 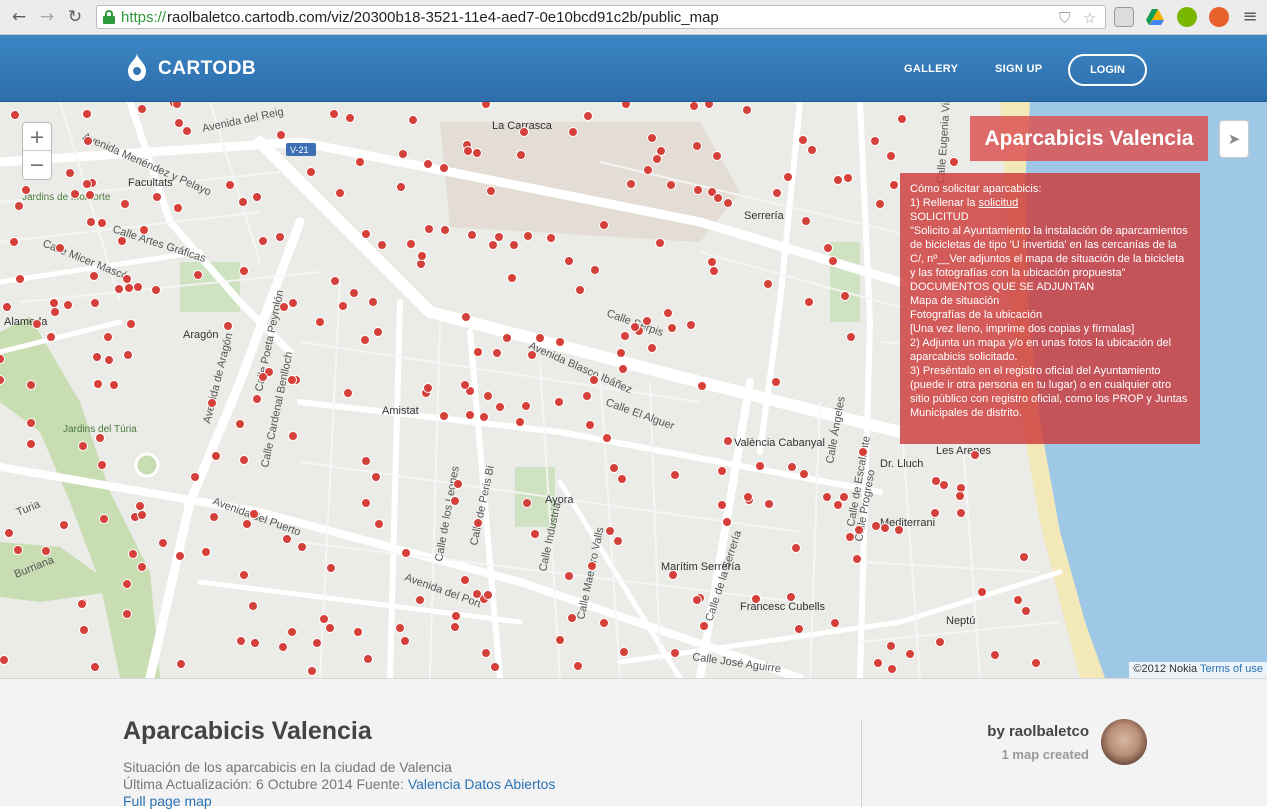 I want to click on author-name: by raolbaletco, so click(x=1038, y=731).